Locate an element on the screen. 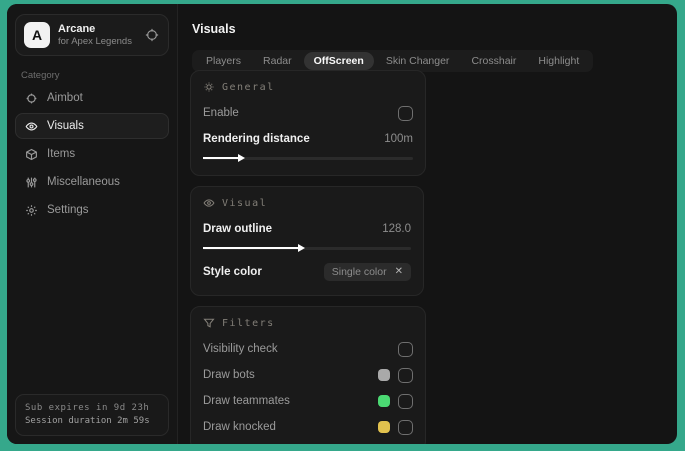 Image resolution: width=685 pixels, height=451 pixels. sidebar-item-visuals: Visuals is located at coordinates (92, 126).